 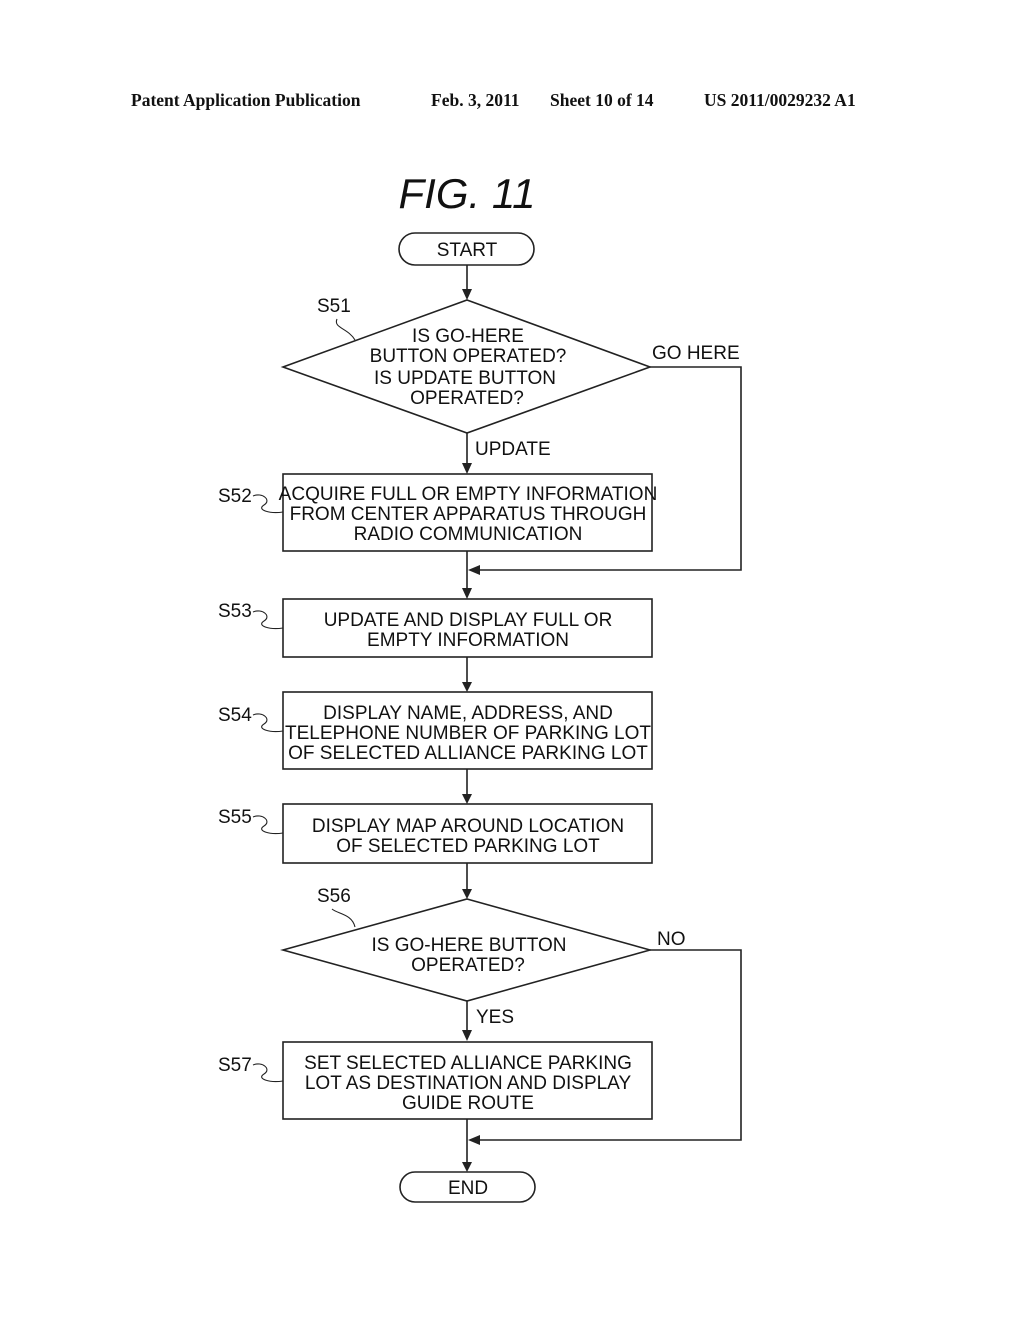 I want to click on start-label: START, so click(x=467, y=250).